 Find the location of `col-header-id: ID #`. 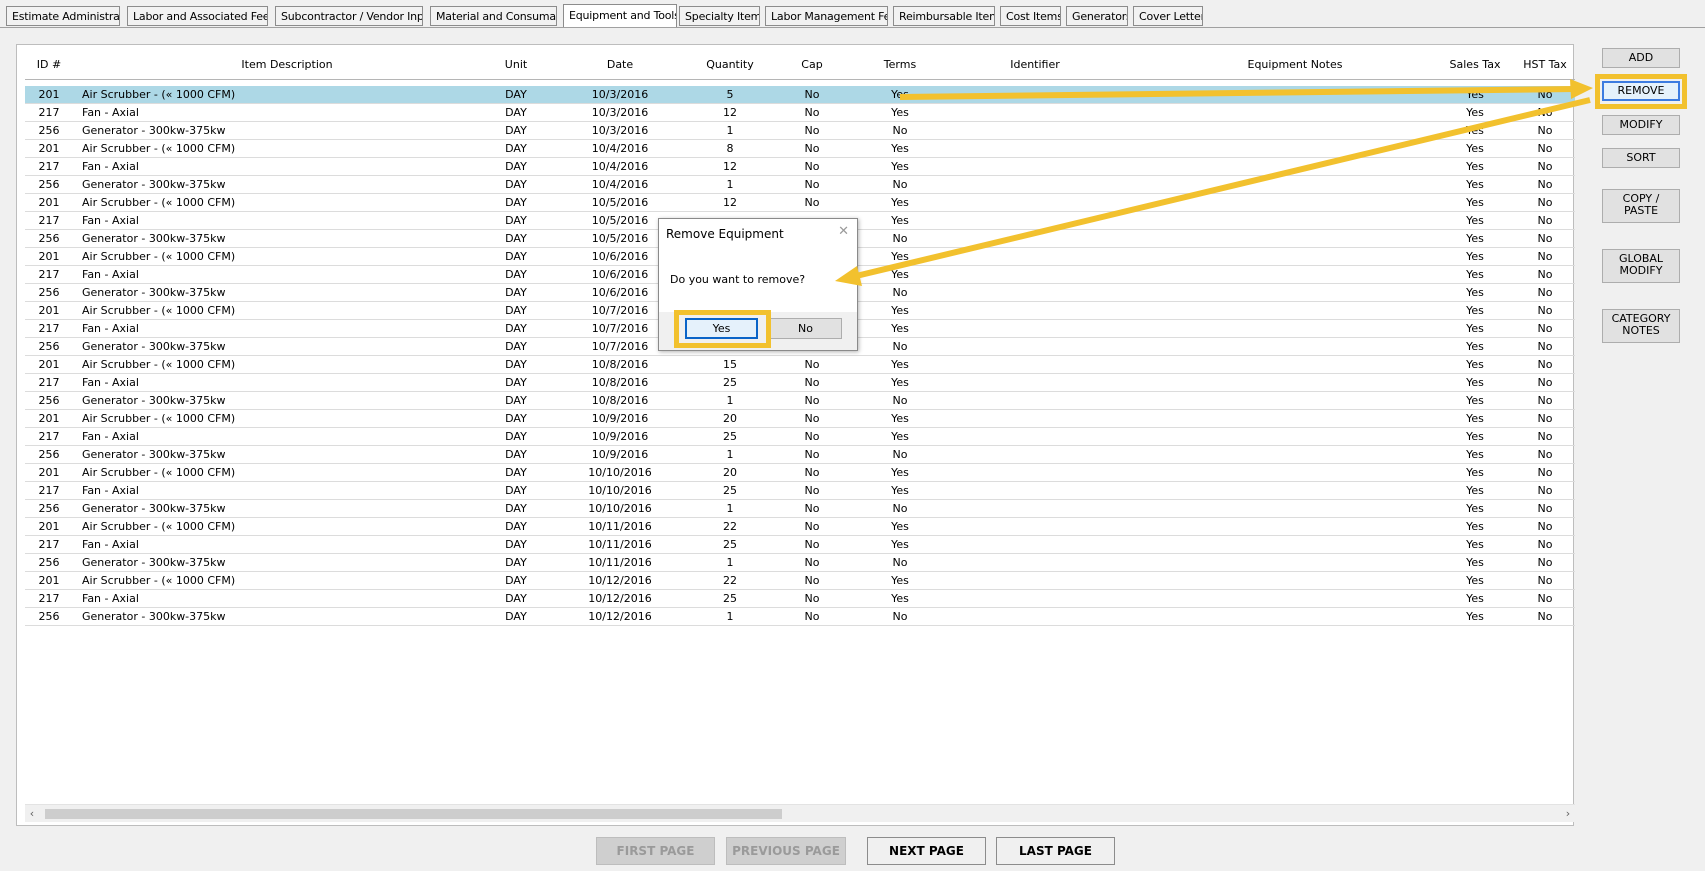

col-header-id: ID # is located at coordinates (49, 65).